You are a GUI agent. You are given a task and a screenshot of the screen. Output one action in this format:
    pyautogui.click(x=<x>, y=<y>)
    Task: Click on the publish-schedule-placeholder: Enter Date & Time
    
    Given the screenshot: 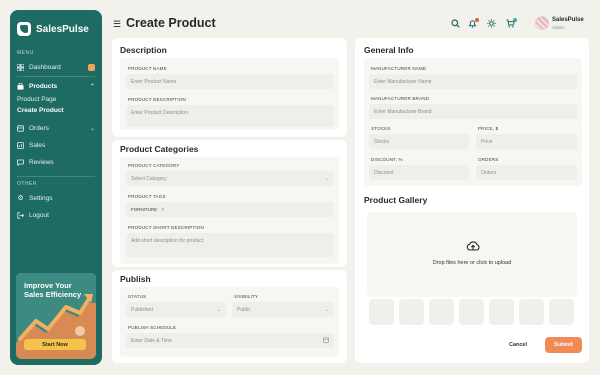 What is the action you would take?
    pyautogui.click(x=151, y=340)
    